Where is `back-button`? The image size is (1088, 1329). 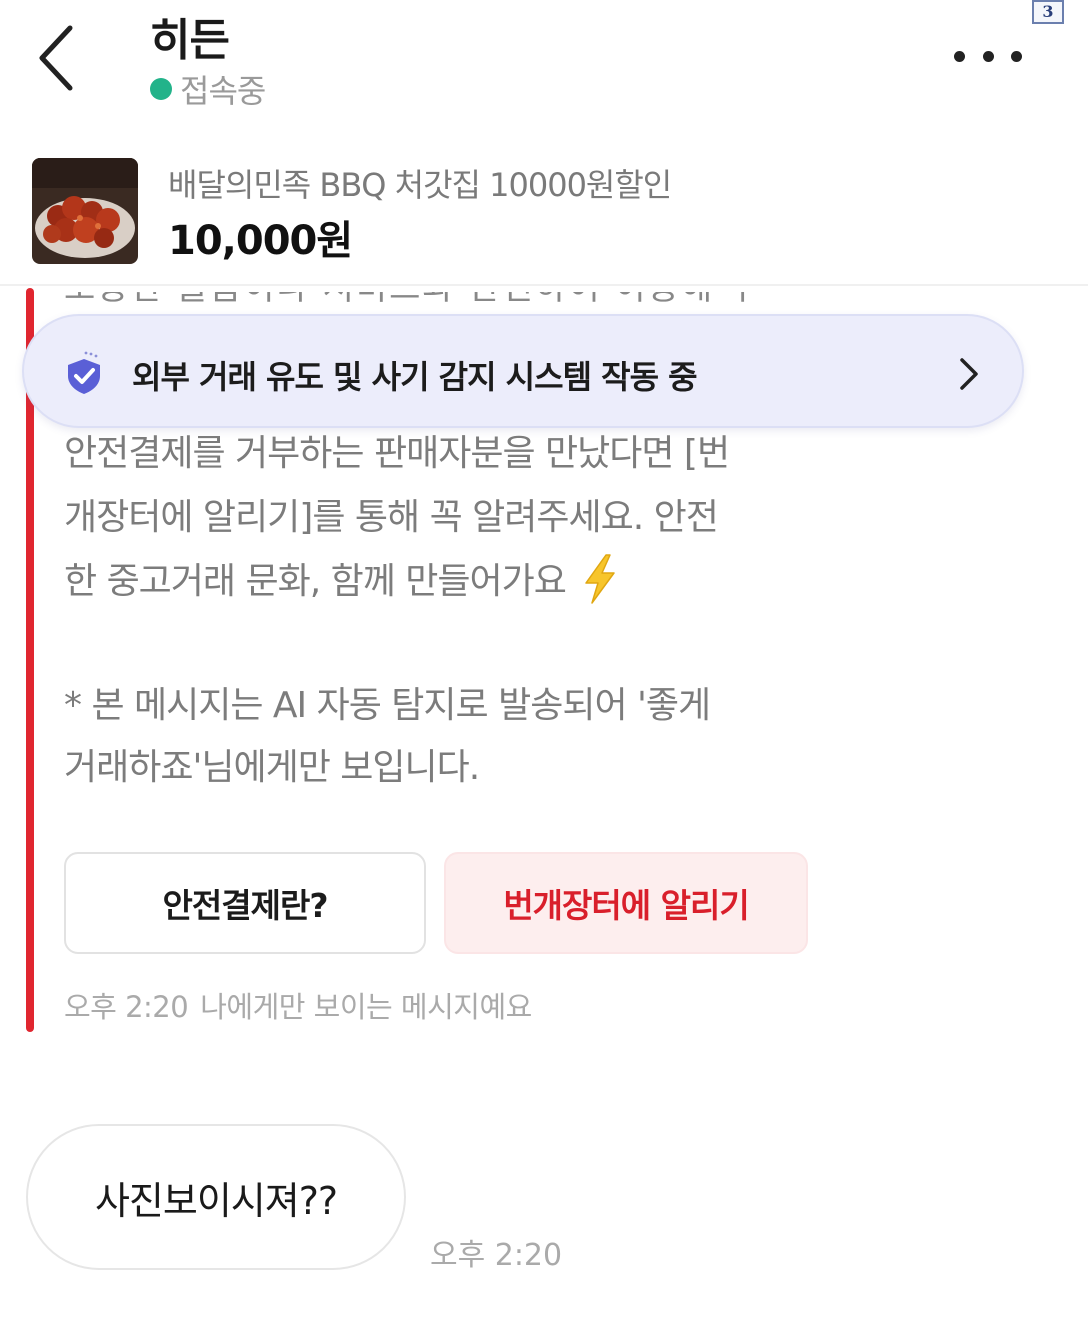
back-button is located at coordinates (58, 58).